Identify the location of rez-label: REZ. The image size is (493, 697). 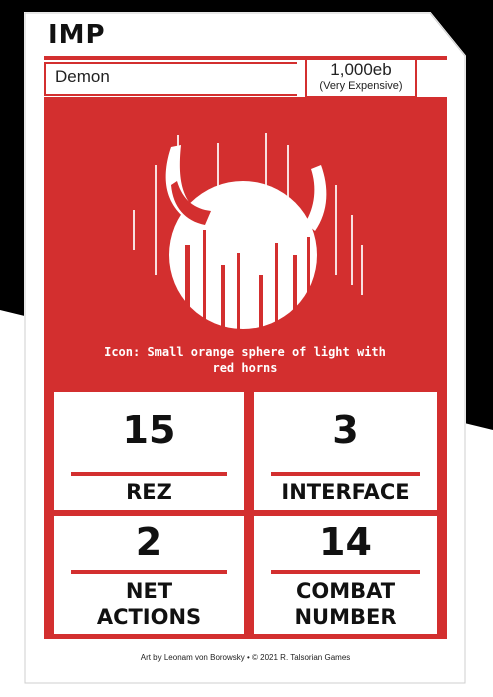
(149, 492).